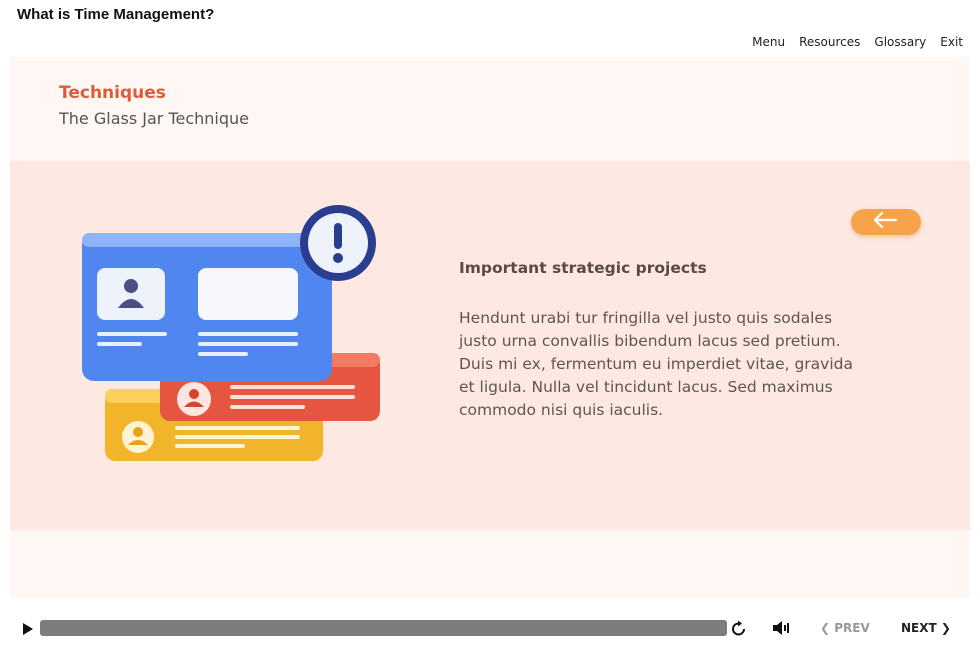 Image resolution: width=980 pixels, height=658 pixels. Describe the element at coordinates (825, 628) in the screenshot. I see `chevron-left-icon: ❮` at that location.